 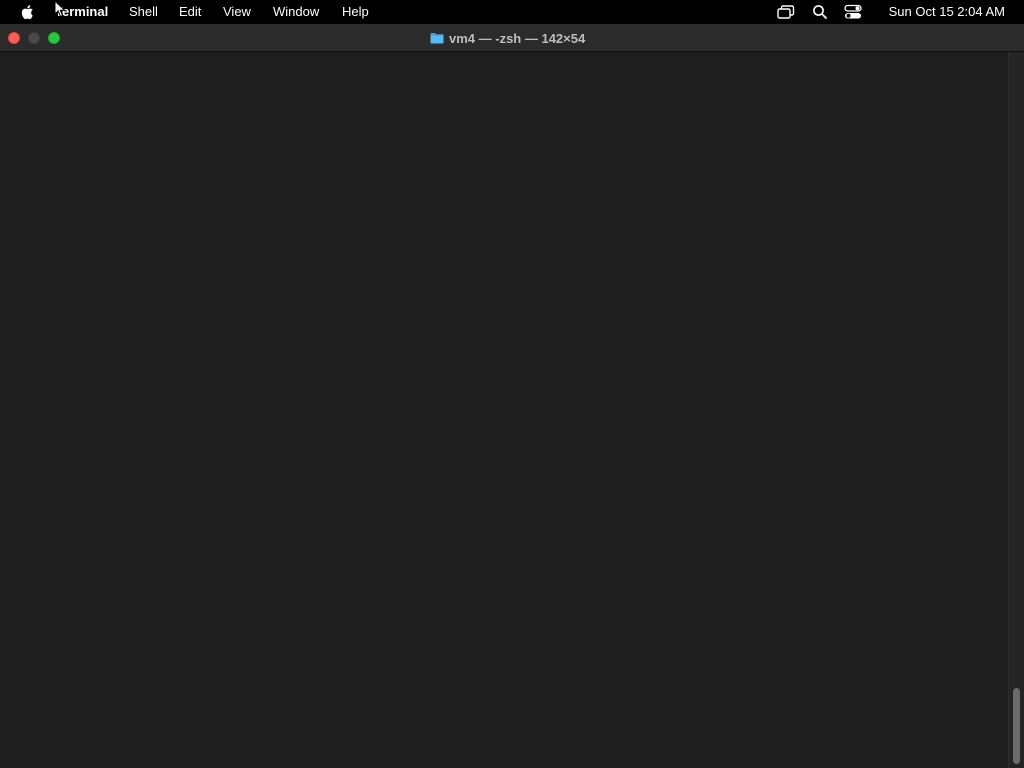 What do you see at coordinates (947, 12) in the screenshot?
I see `menubar-clock: Sun Oct 15 2:04 AM` at bounding box center [947, 12].